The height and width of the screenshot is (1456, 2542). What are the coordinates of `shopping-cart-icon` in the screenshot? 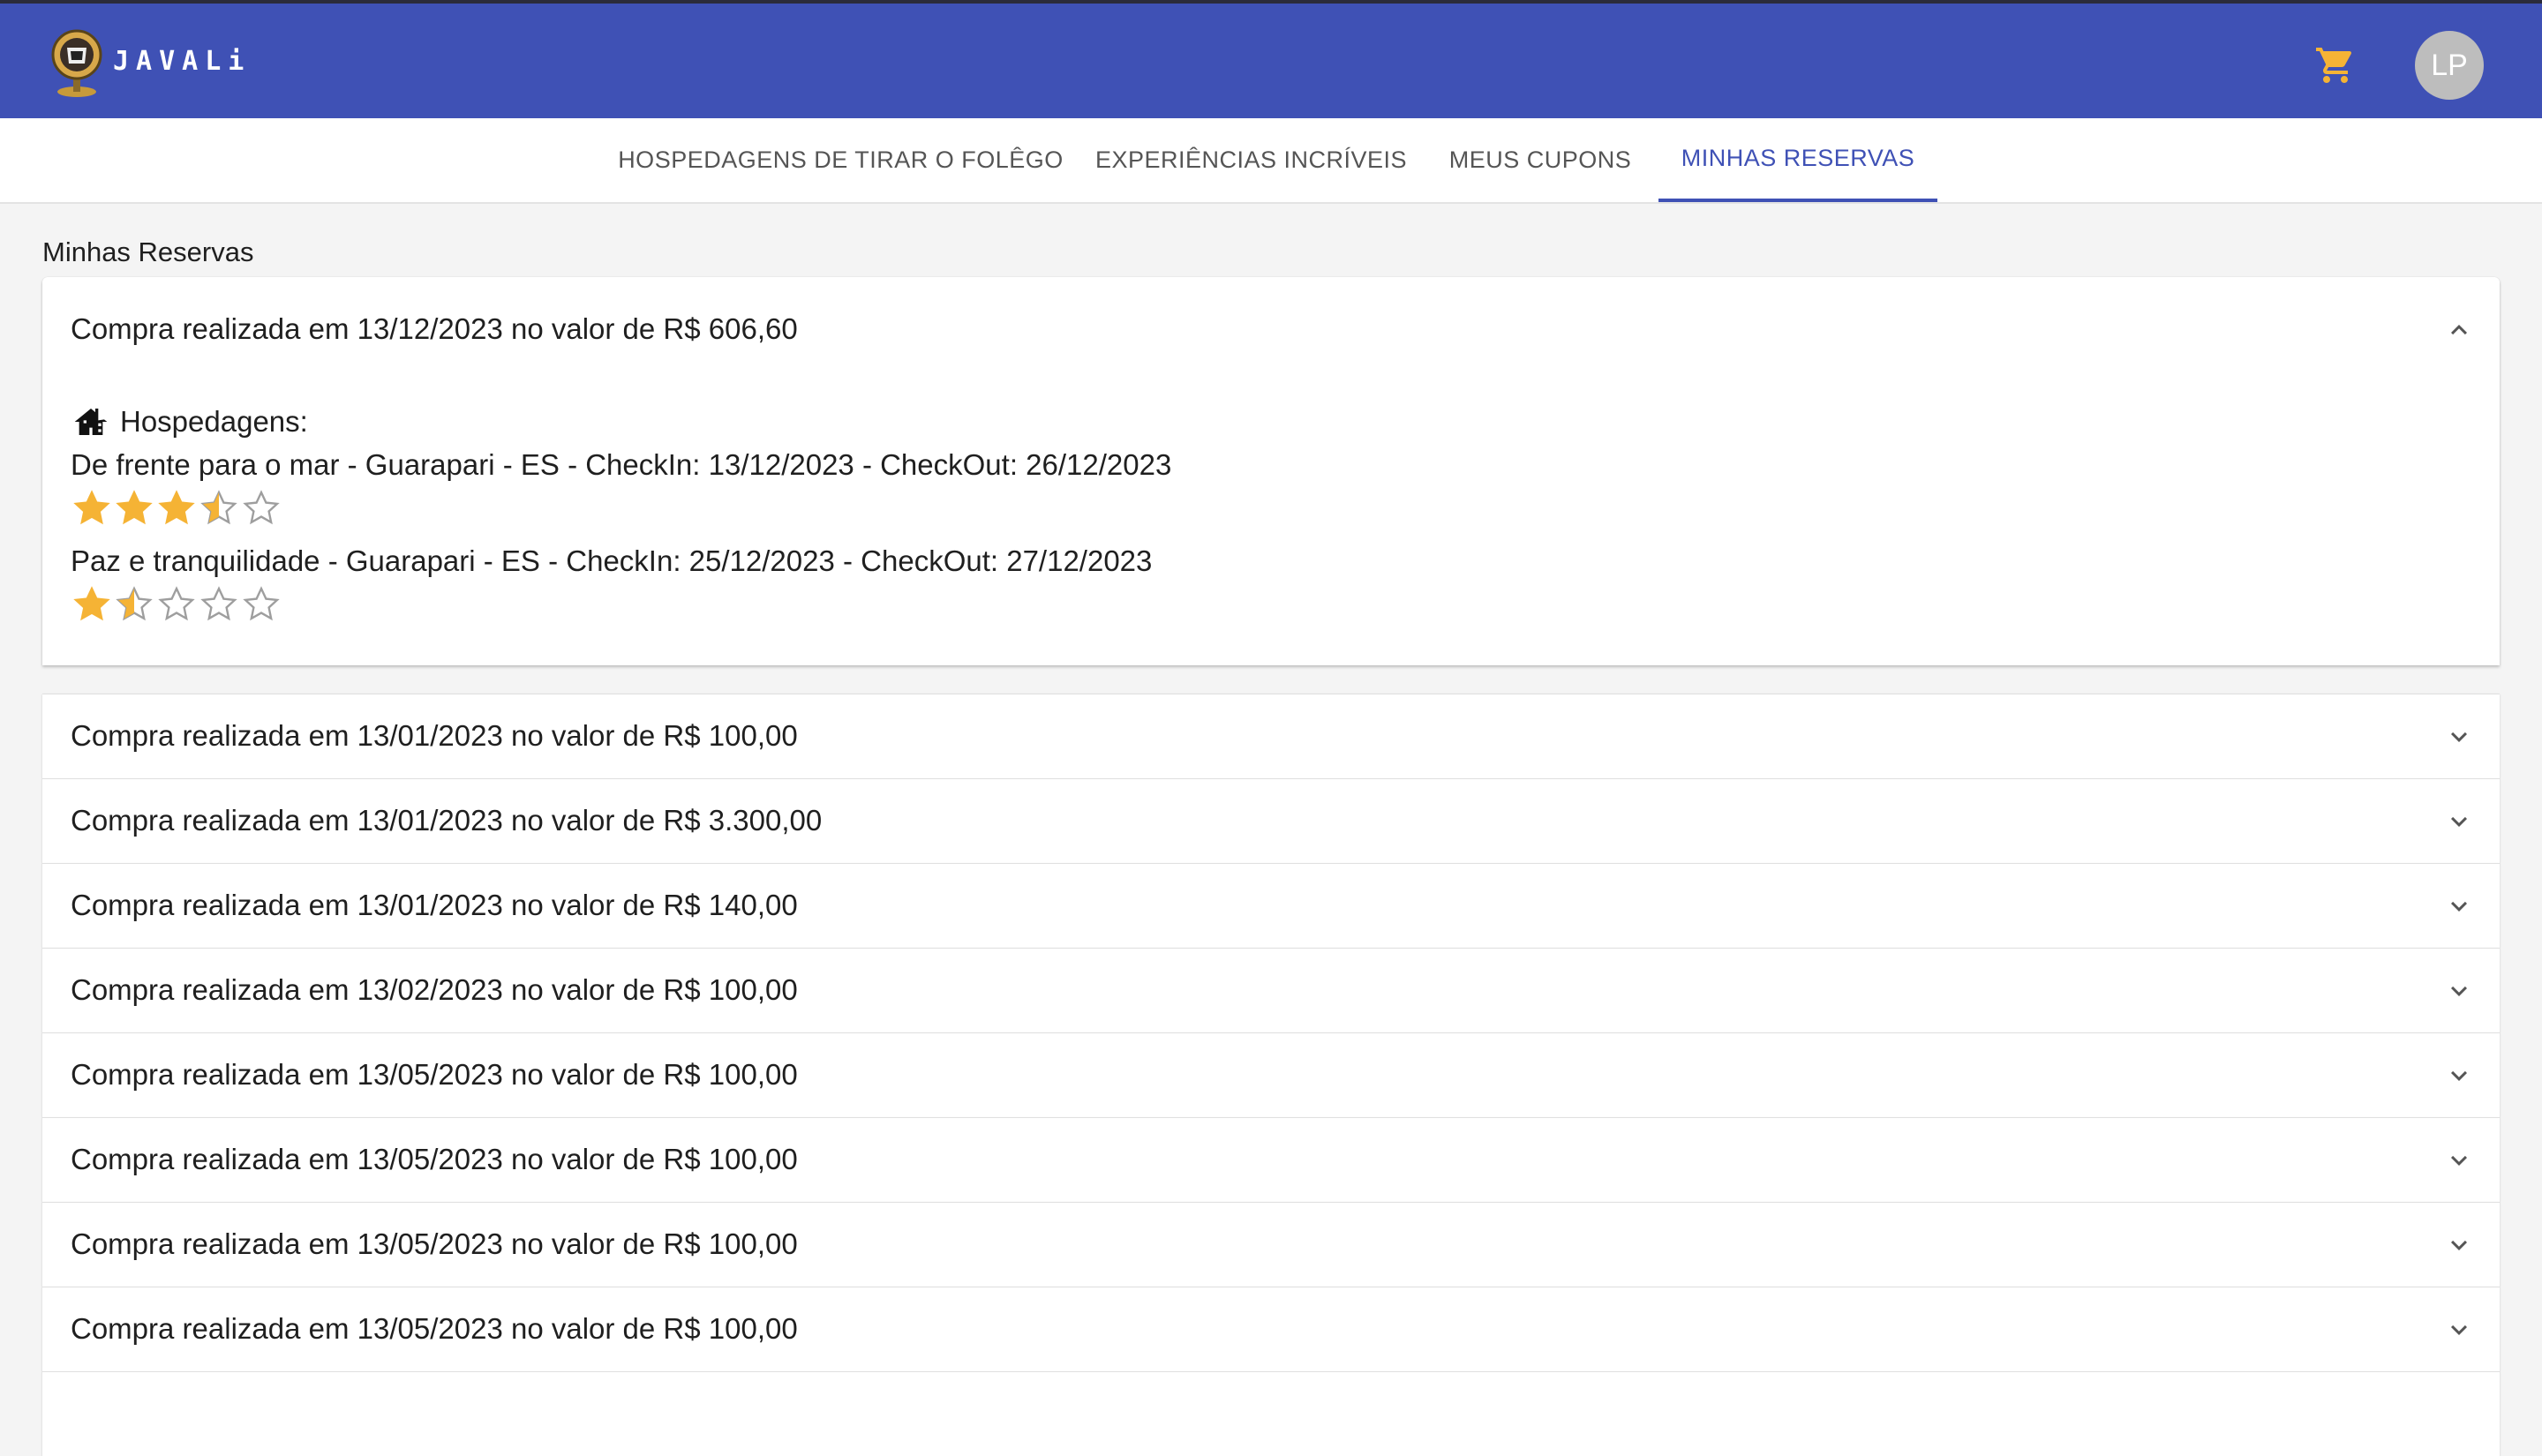 It's located at (2336, 65).